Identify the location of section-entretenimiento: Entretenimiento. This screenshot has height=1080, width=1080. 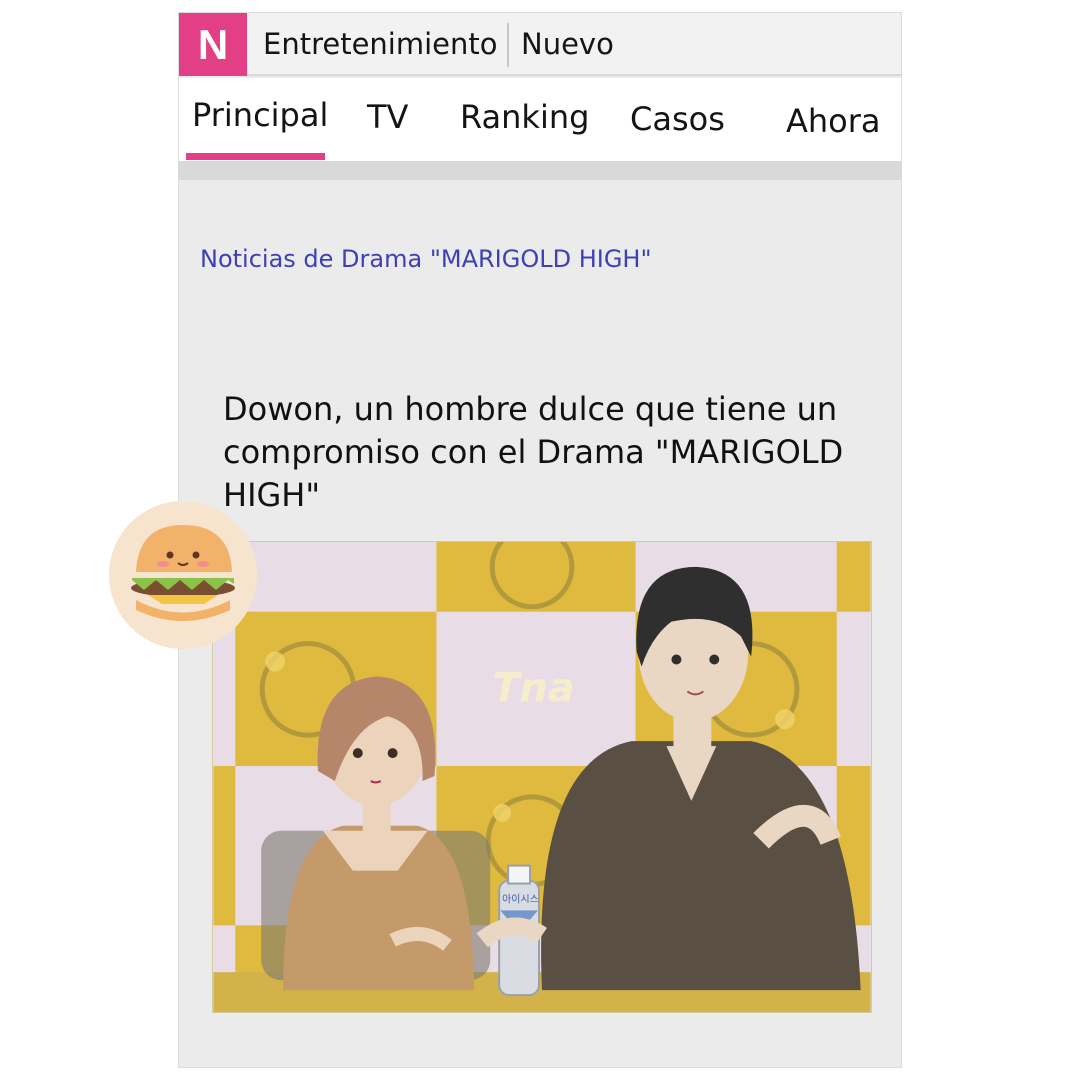
(380, 44).